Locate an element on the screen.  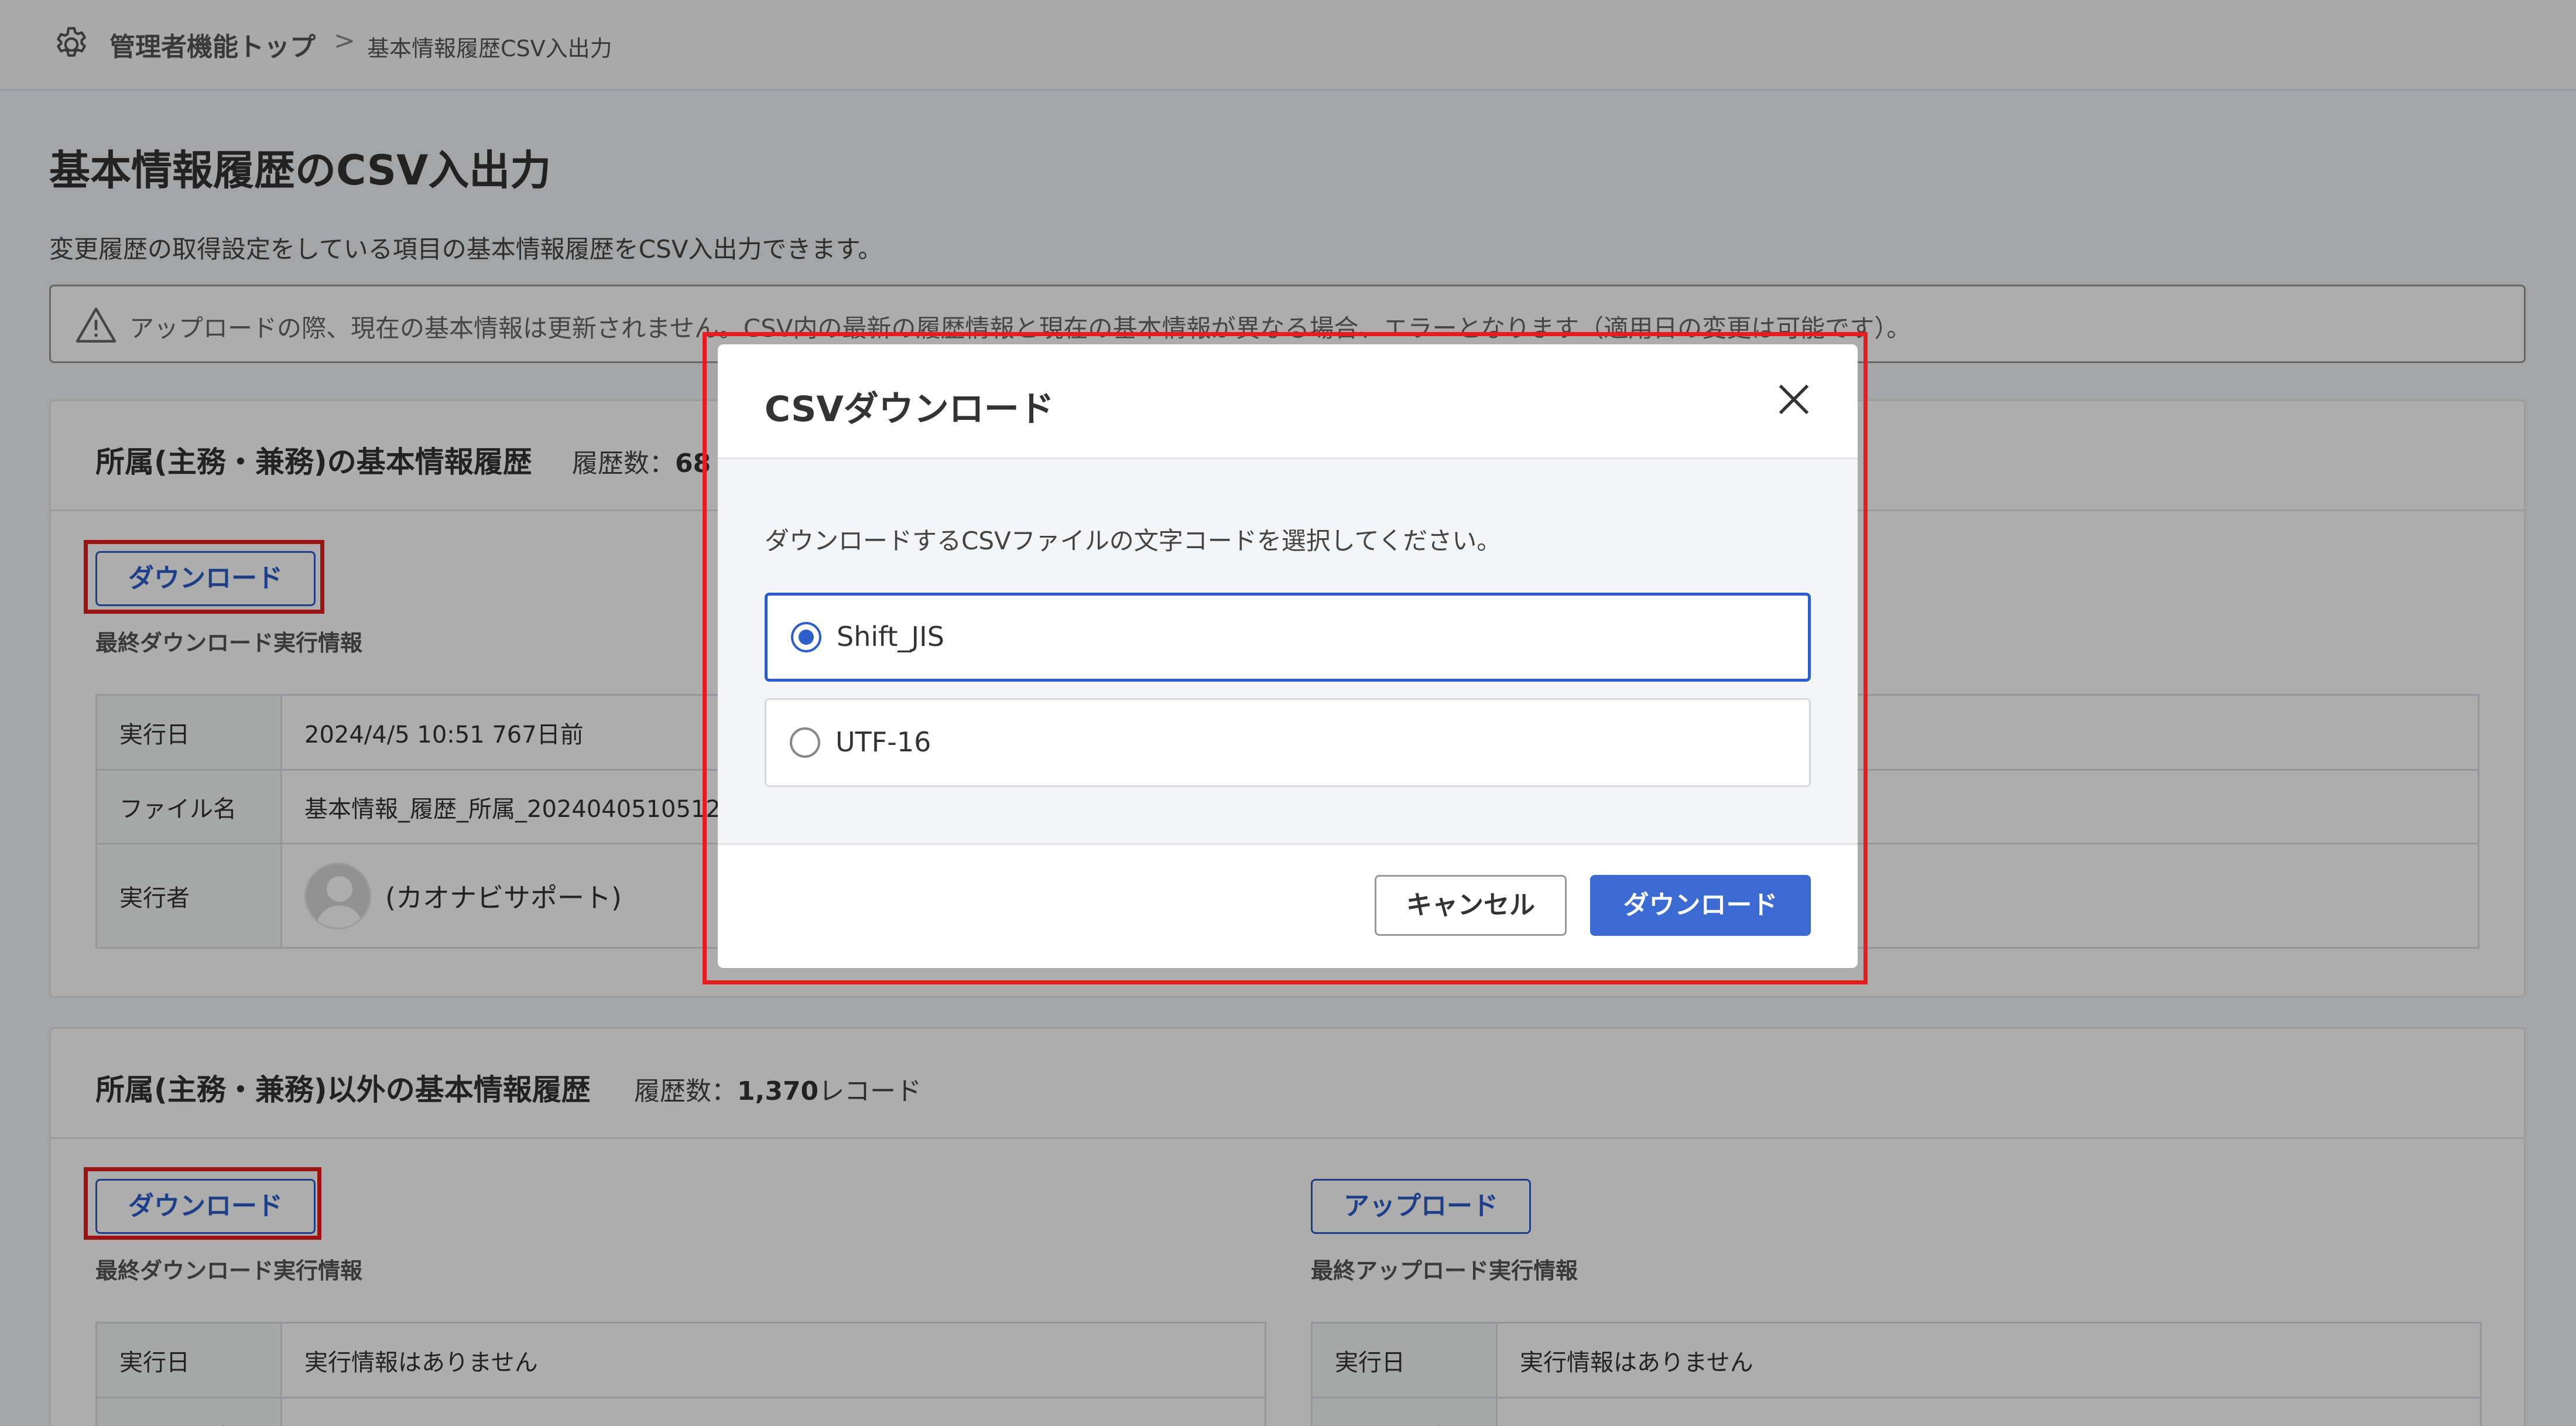
encoding-option-label: UTF-16 is located at coordinates (883, 742).